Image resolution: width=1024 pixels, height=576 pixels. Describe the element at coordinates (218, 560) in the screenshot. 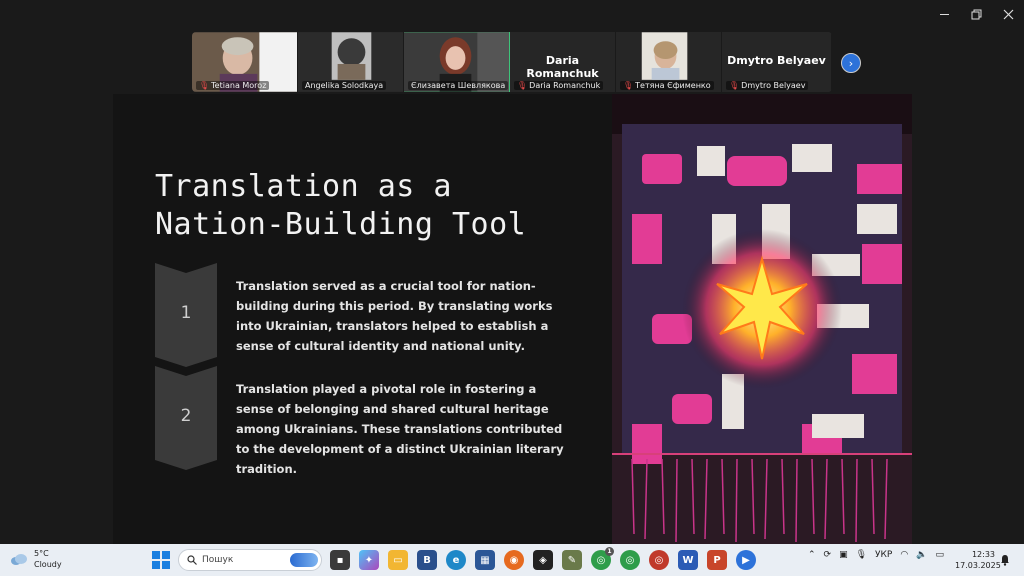

I see `search-placeholder: Пошук` at that location.